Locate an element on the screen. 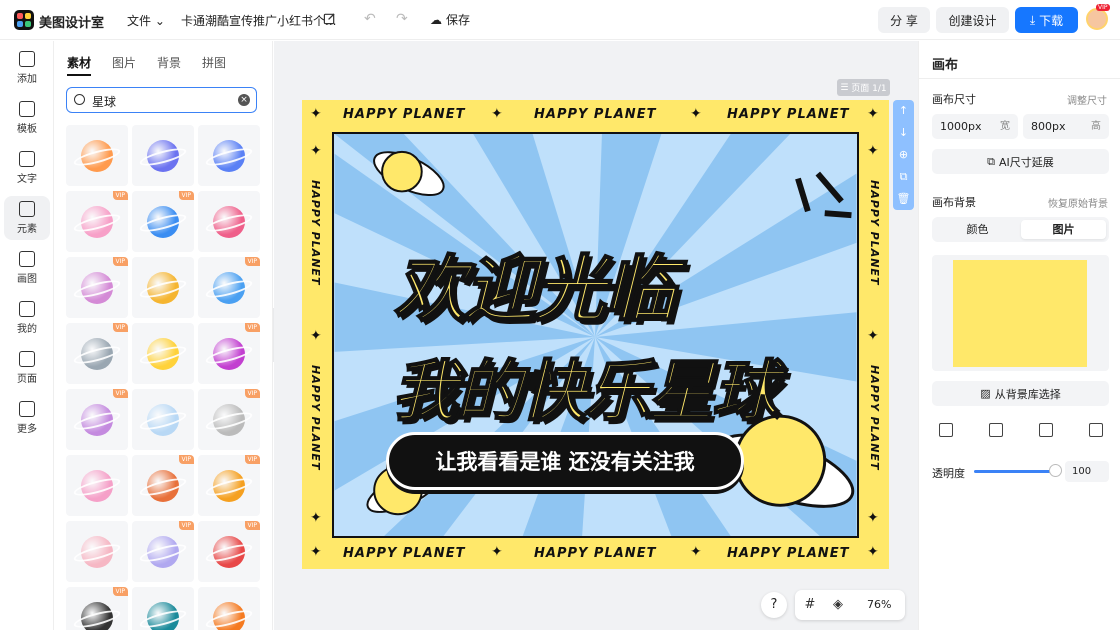  app-logo-icon is located at coordinates (24, 20).